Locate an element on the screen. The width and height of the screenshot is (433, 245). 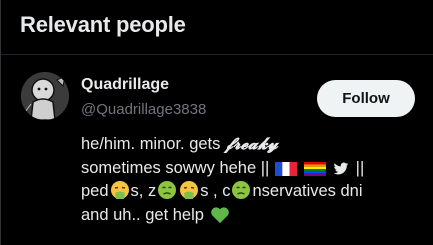
france-flag-icon is located at coordinates (285, 169).